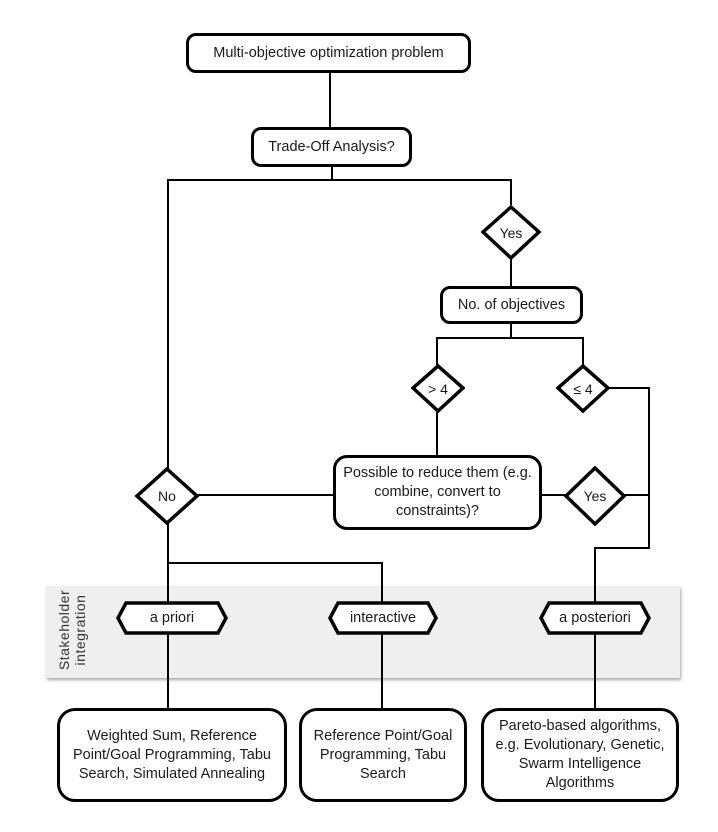 The image size is (718, 832). I want to click on objectives-count-box: No. of objectives, so click(511, 305).